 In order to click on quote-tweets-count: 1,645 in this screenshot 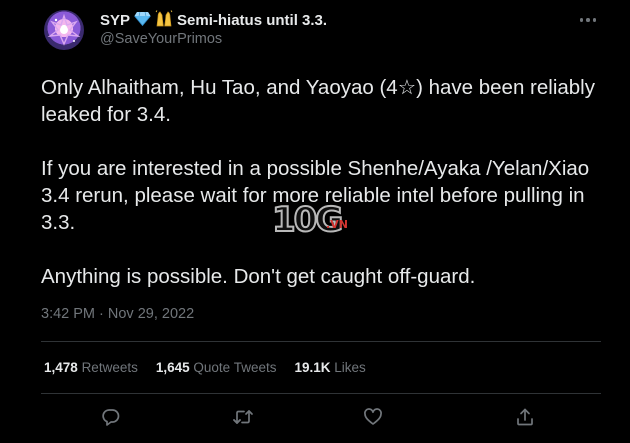, I will do `click(172, 367)`.